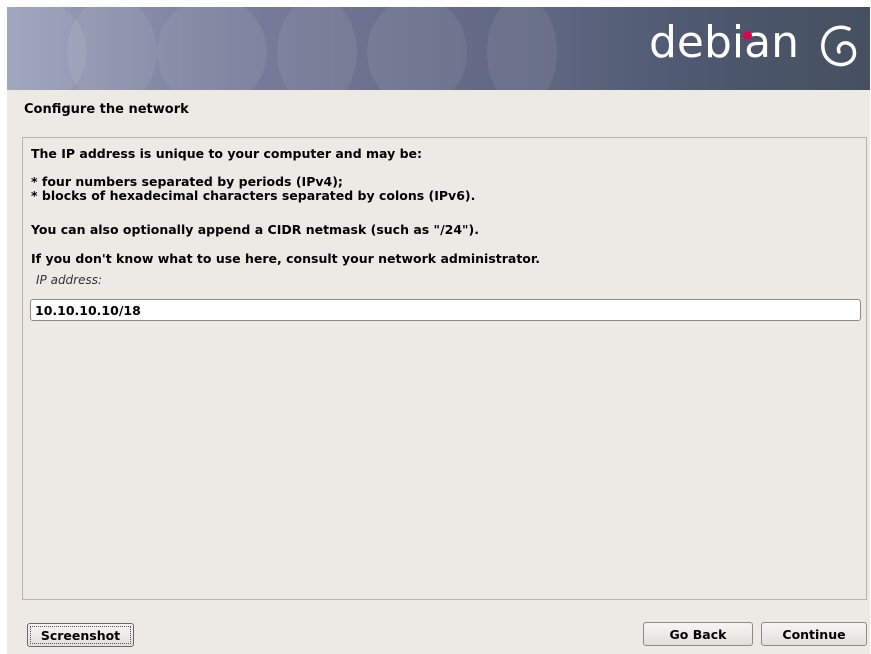 This screenshot has height=654, width=871. Describe the element at coordinates (839, 46) in the screenshot. I see `debian-swirl-icon` at that location.